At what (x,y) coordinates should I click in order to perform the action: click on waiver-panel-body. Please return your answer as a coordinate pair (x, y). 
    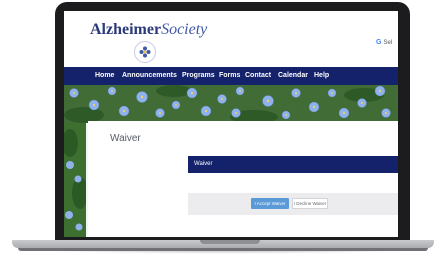
    Looking at the image, I should click on (293, 183).